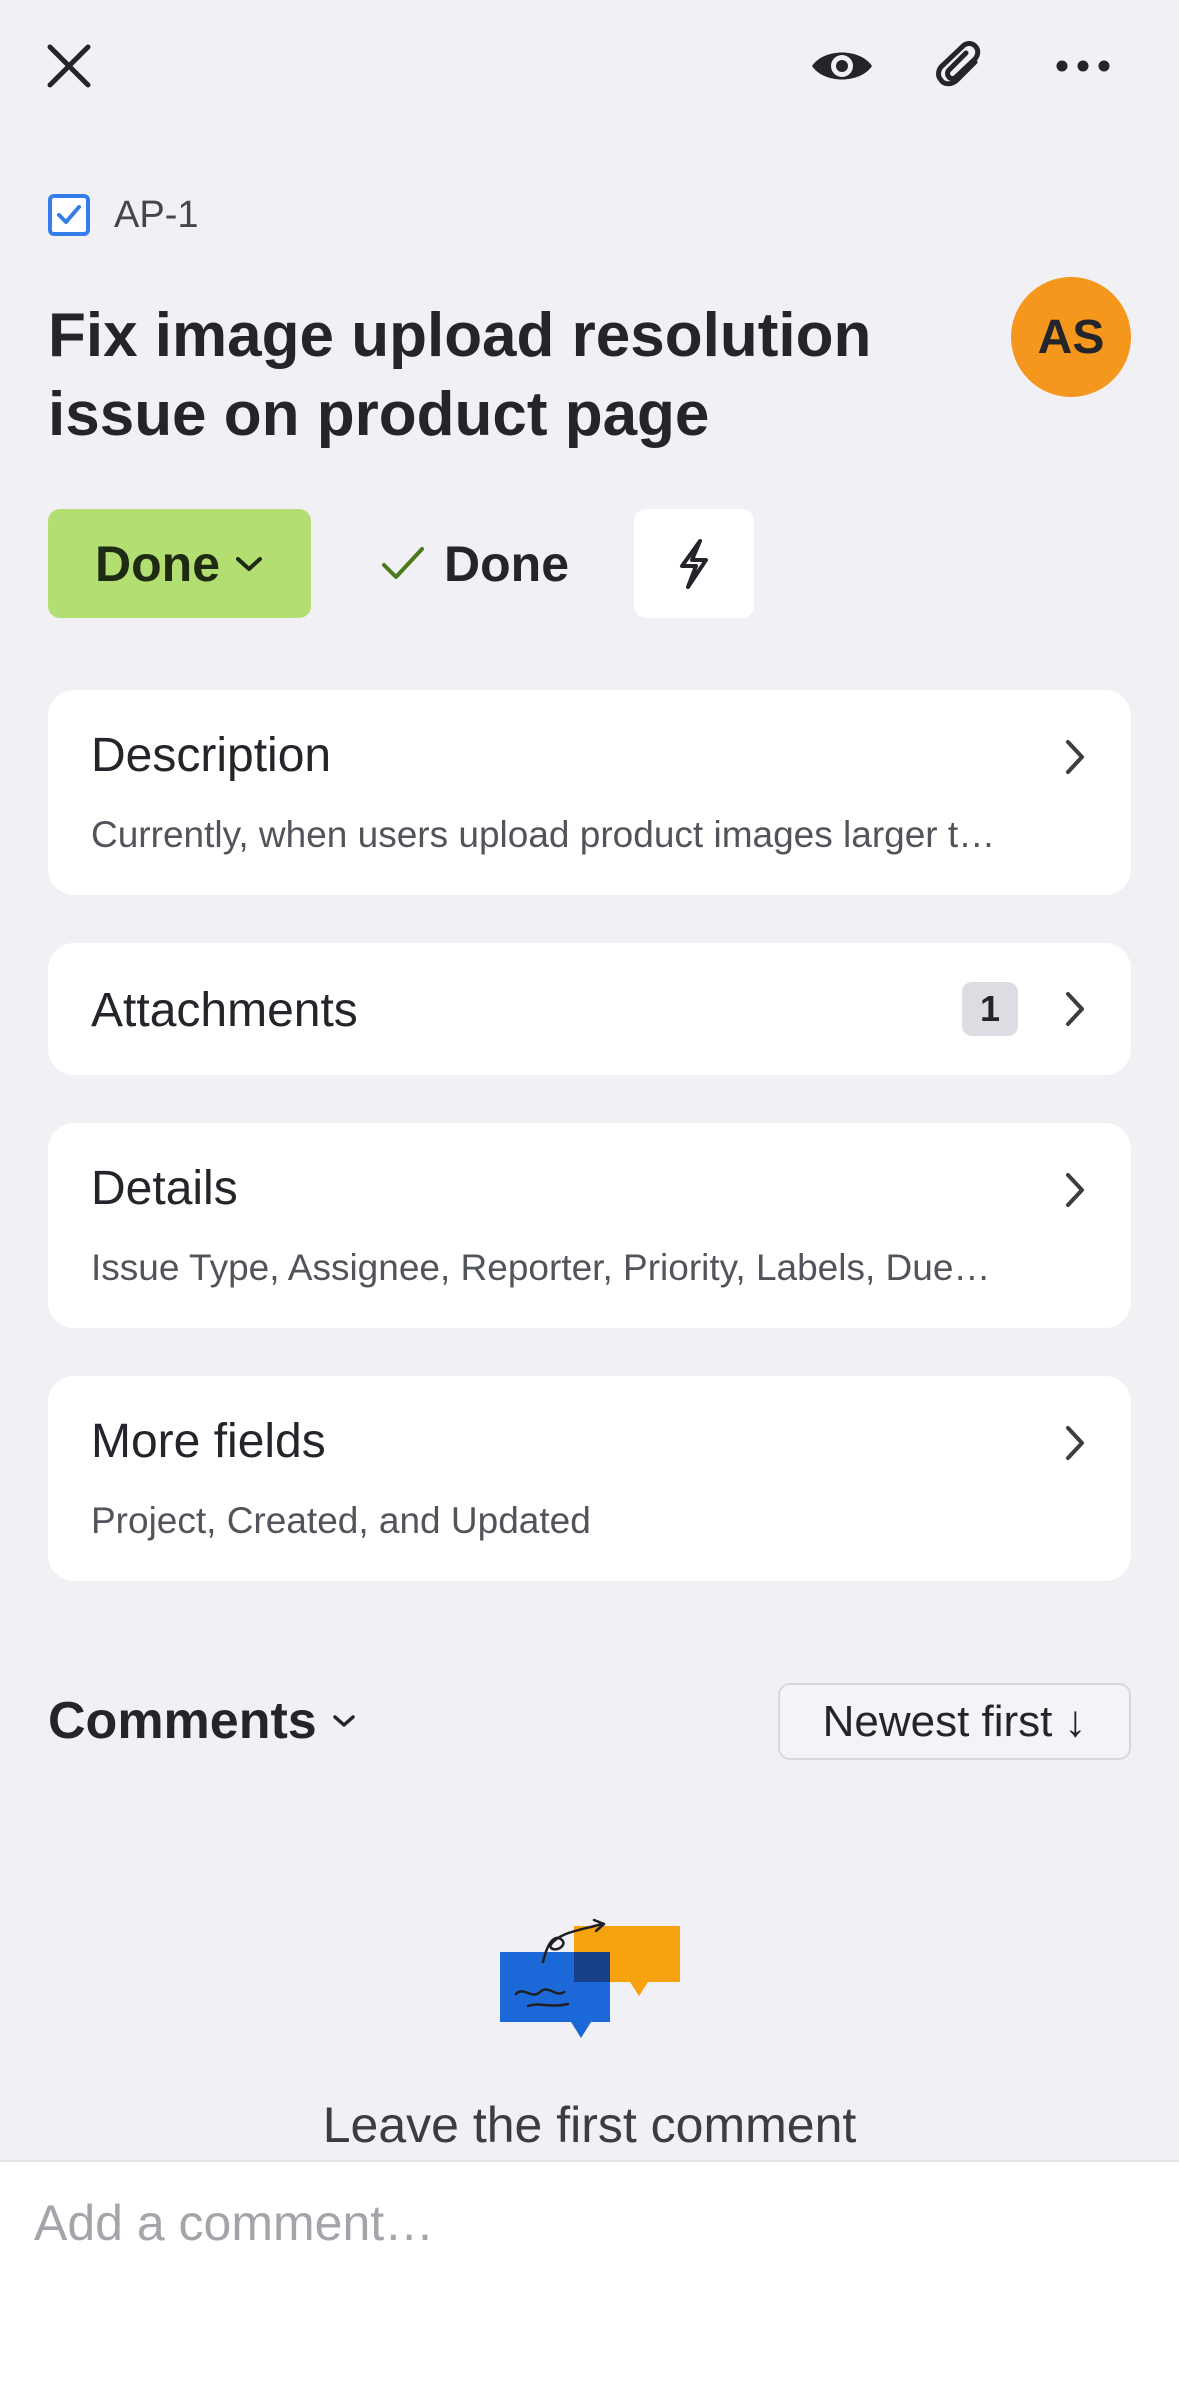 Image resolution: width=1179 pixels, height=2396 pixels. Describe the element at coordinates (937, 1721) in the screenshot. I see `sort-label: Newest first` at that location.